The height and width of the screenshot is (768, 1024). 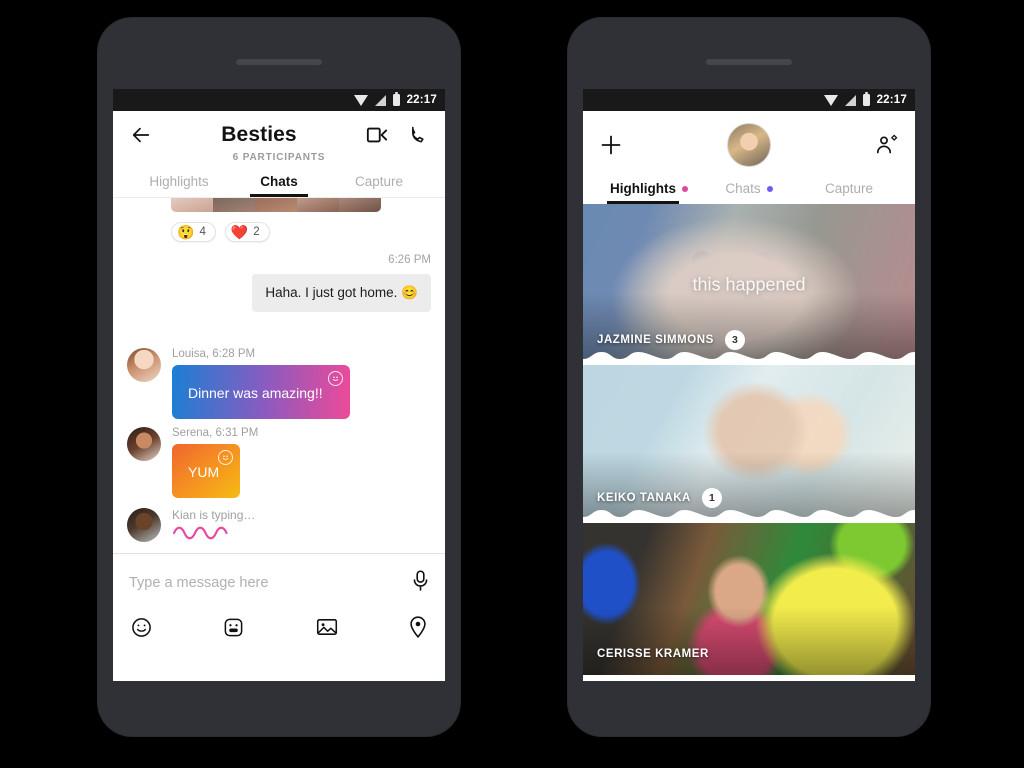 What do you see at coordinates (655, 340) in the screenshot?
I see `highlight-author-name: JAZMINE SIMMONS` at bounding box center [655, 340].